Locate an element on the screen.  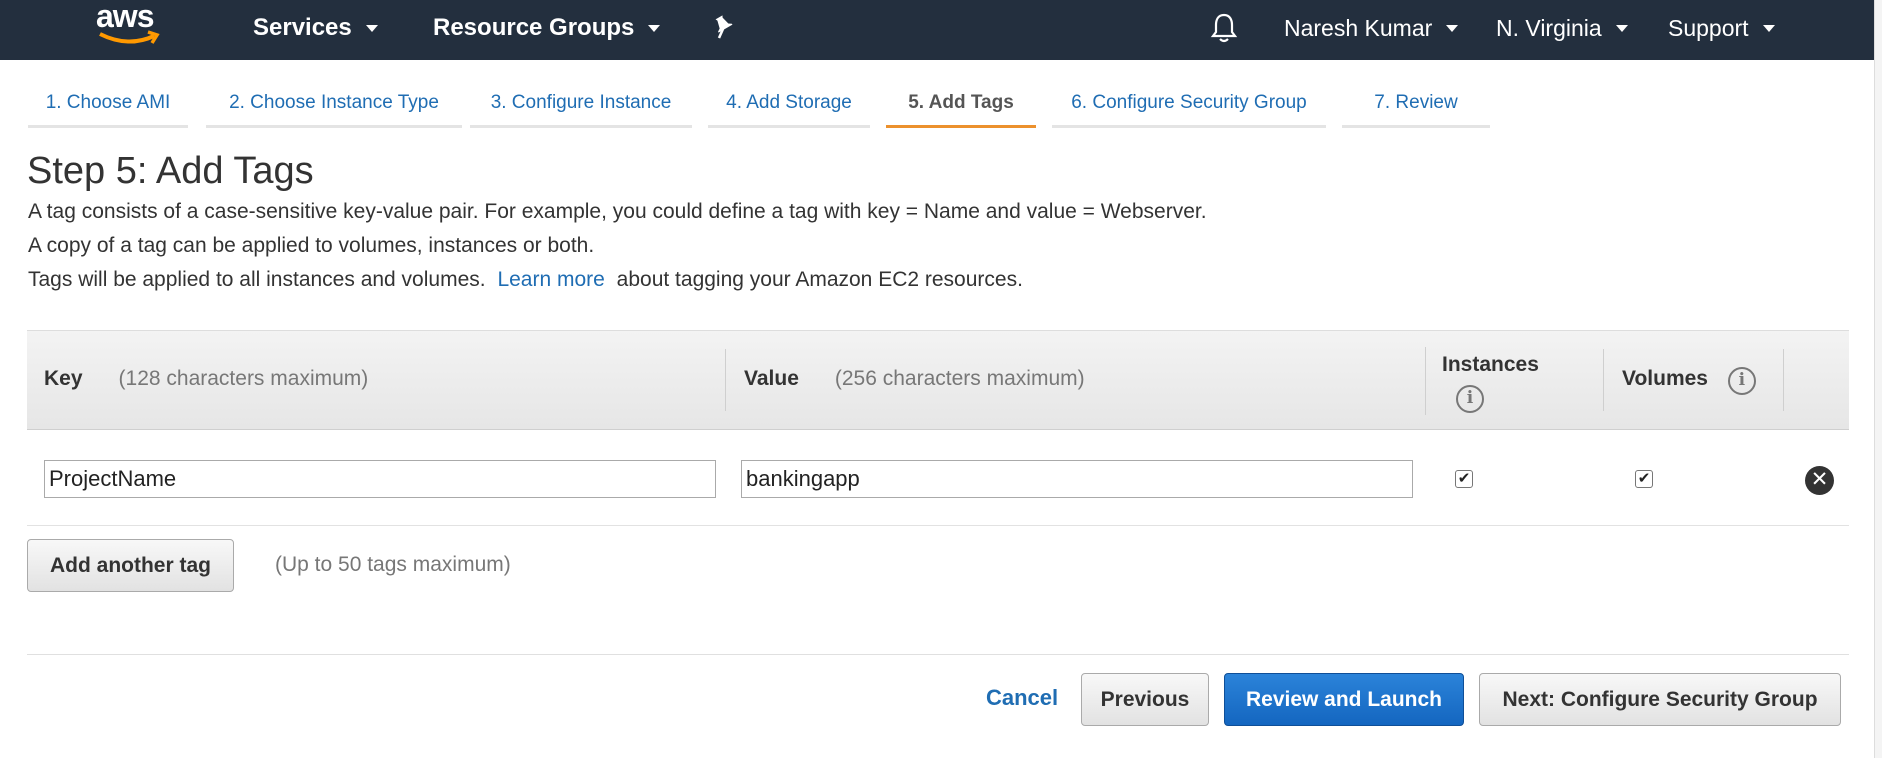
instances-checkbox: ✔ is located at coordinates (1464, 479).